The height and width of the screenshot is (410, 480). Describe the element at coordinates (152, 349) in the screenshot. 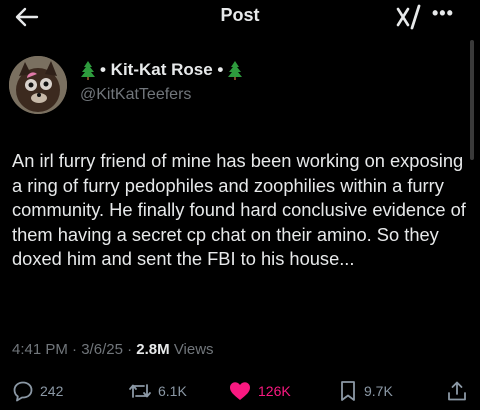

I see `views-count: 2.8M` at that location.